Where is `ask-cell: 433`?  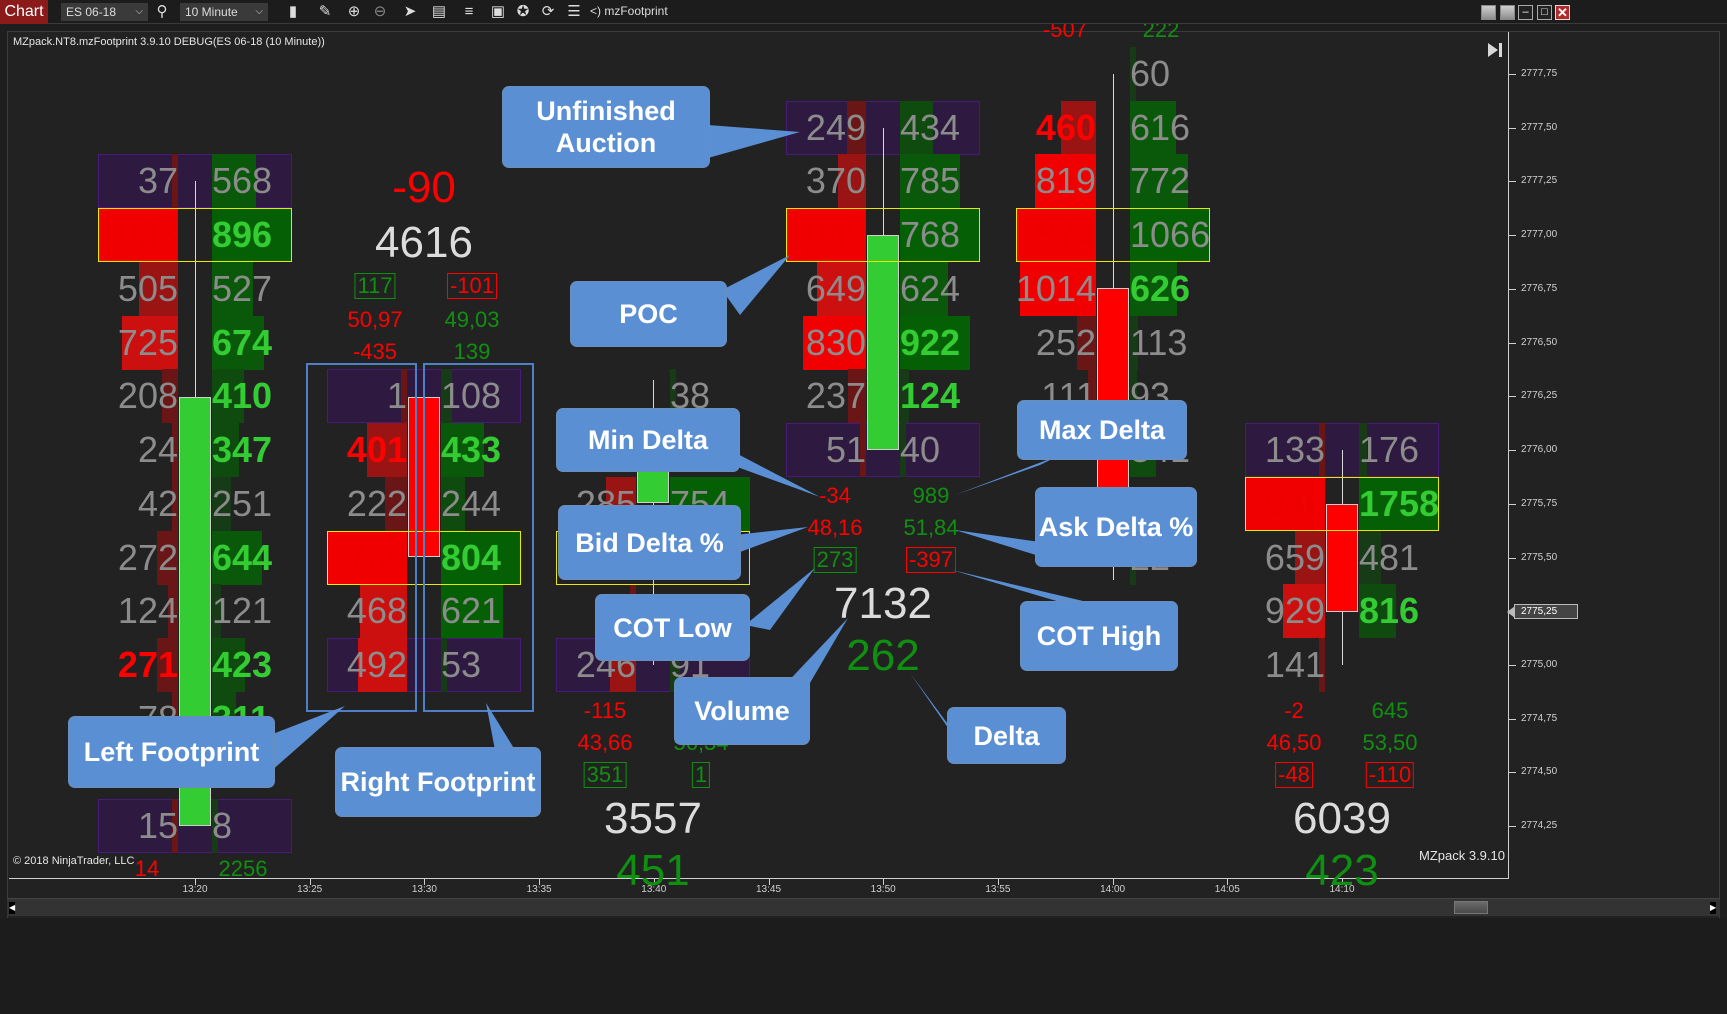 ask-cell: 433 is located at coordinates (491, 450).